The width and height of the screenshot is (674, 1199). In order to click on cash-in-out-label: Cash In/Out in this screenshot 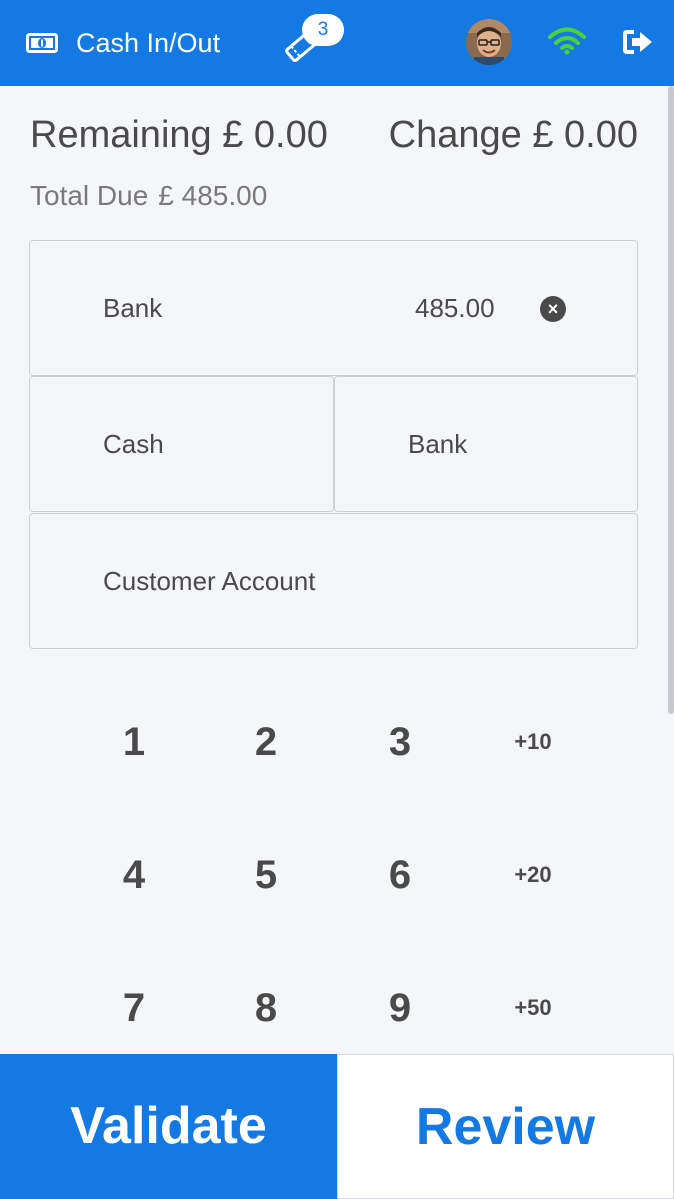, I will do `click(148, 42)`.